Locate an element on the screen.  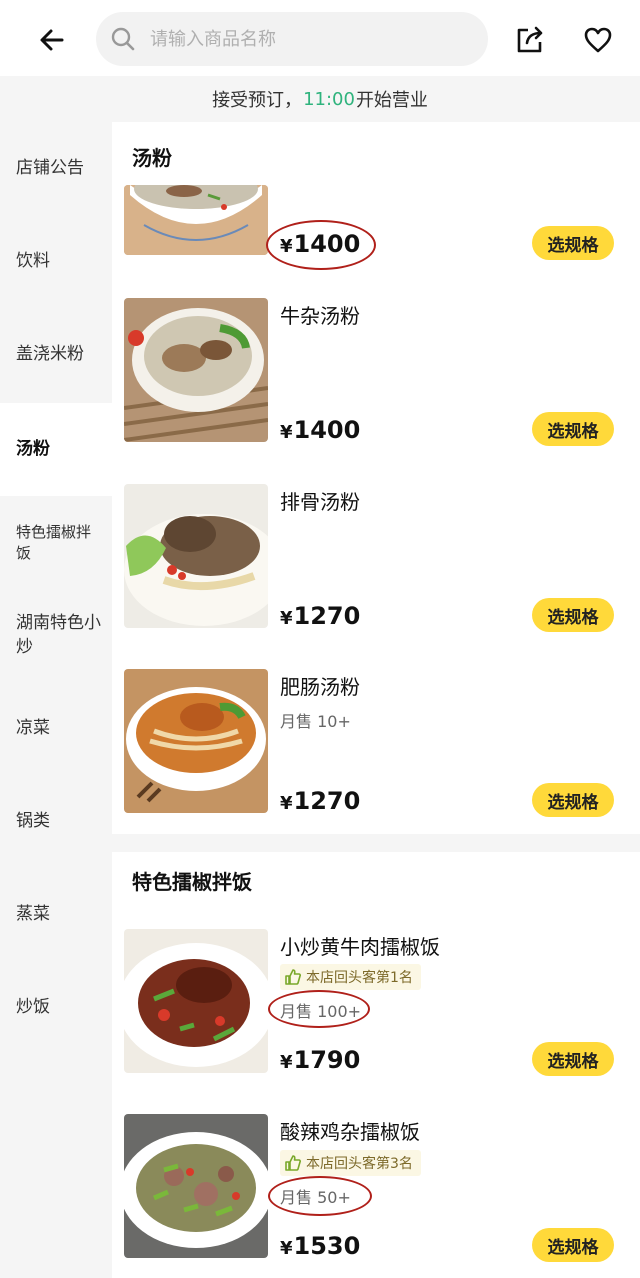
business-hours-notice: 接受预订， 11:00 开始营业 is located at coordinates (320, 99).